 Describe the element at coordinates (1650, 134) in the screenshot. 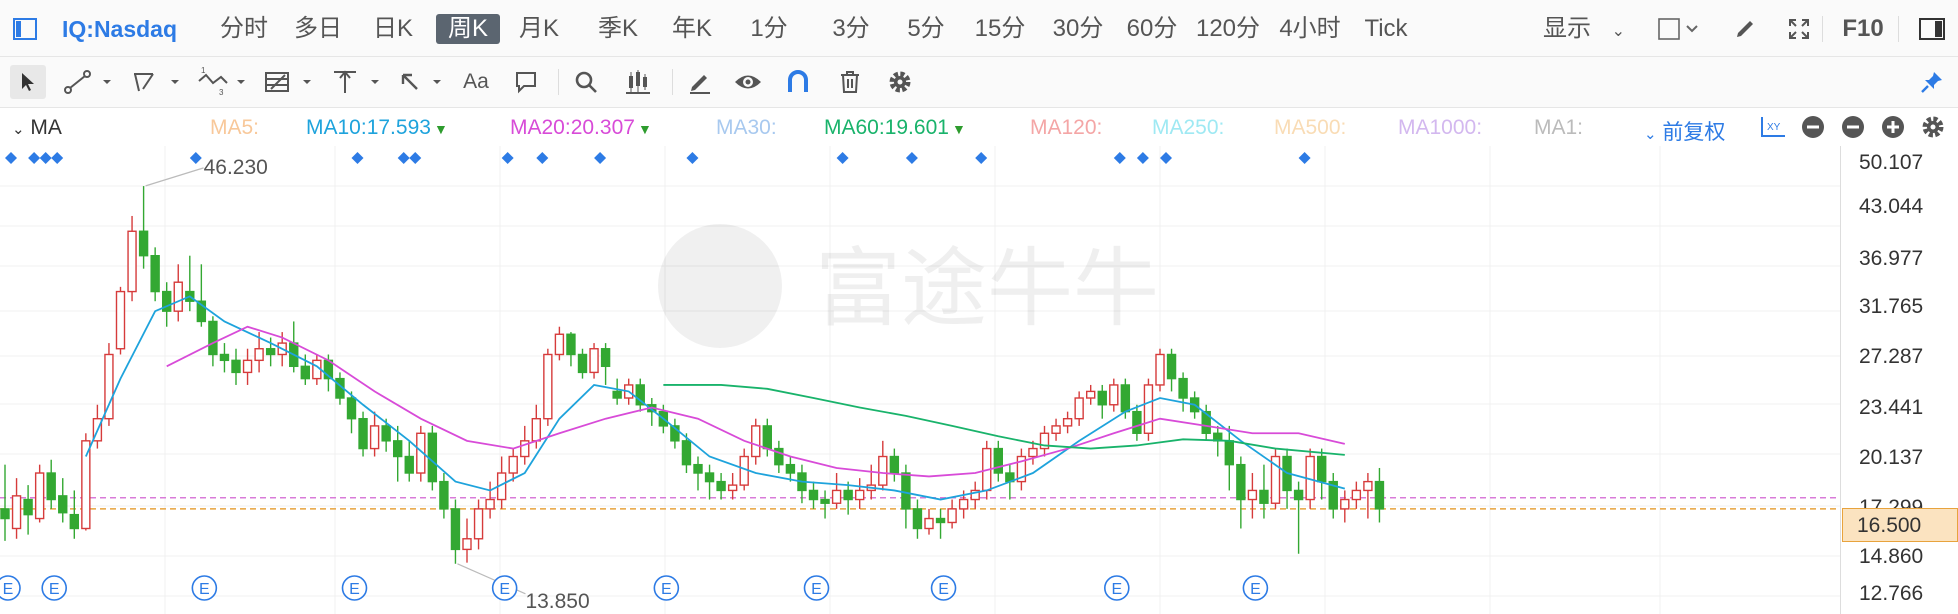

I see `chevron-down-icon: ⌄` at that location.